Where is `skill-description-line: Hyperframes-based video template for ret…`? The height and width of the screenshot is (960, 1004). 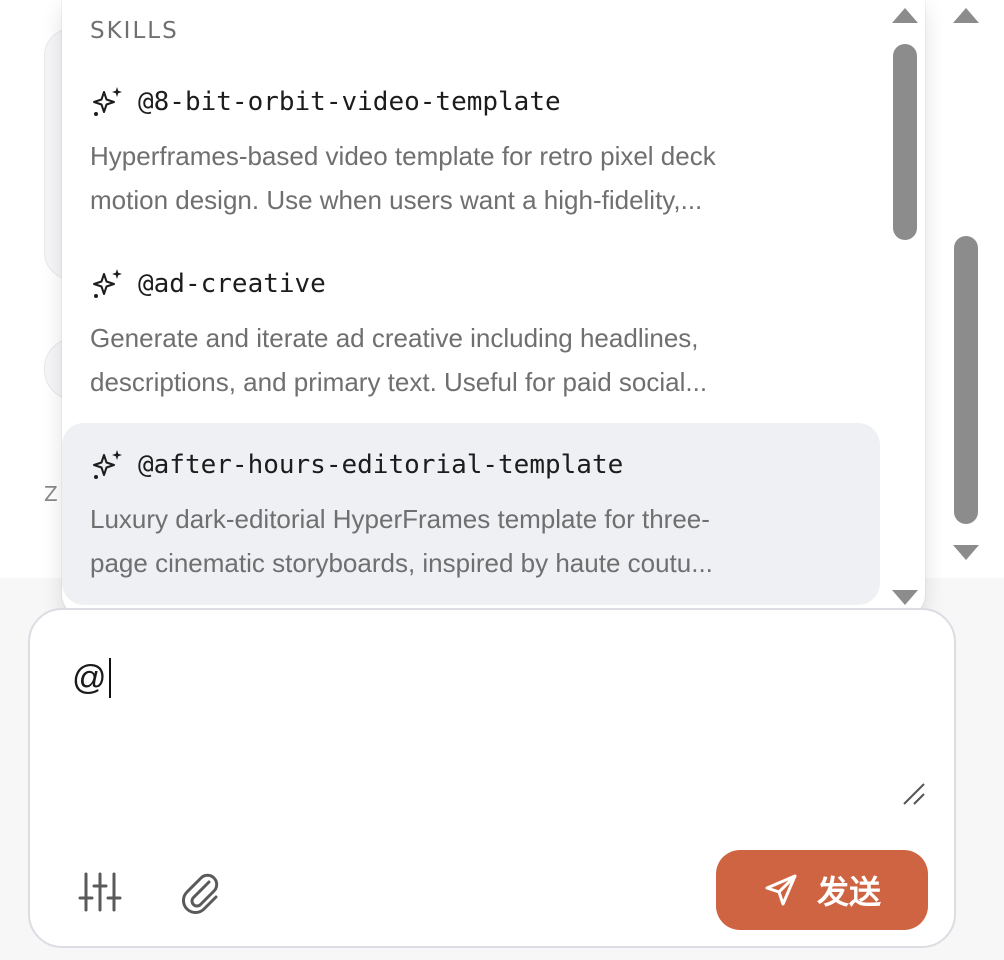
skill-description-line: Hyperframes-based video template for ret… is located at coordinates (403, 156).